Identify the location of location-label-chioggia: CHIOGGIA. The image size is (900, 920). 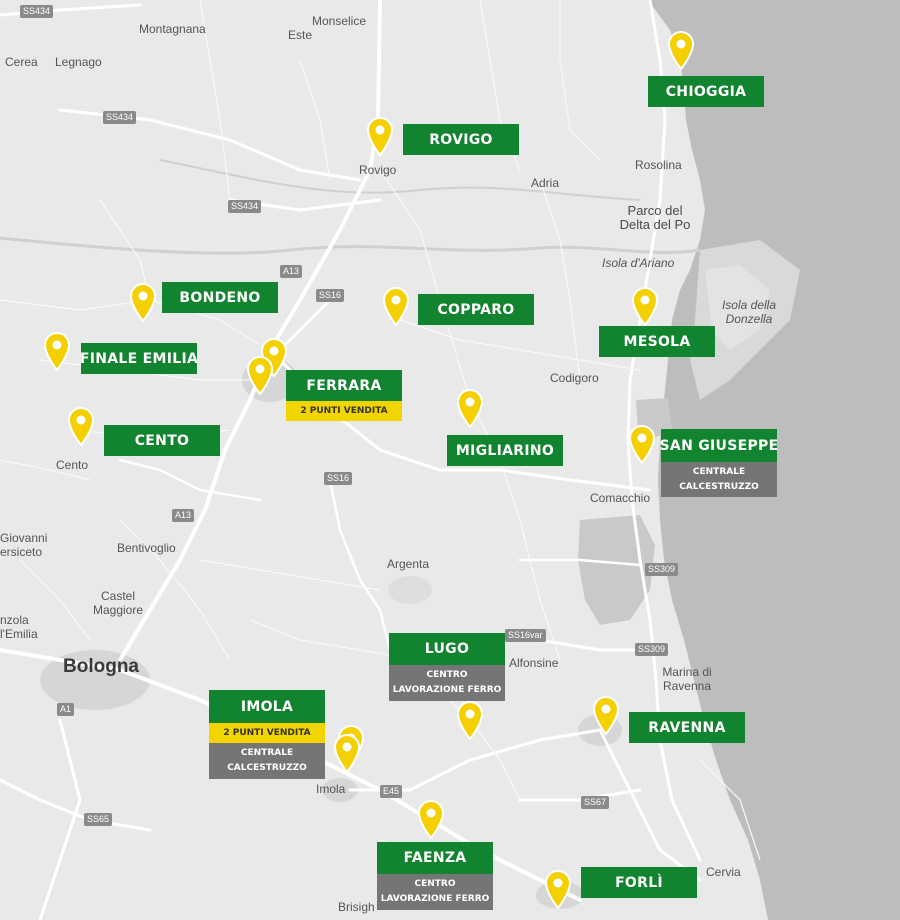
(706, 91).